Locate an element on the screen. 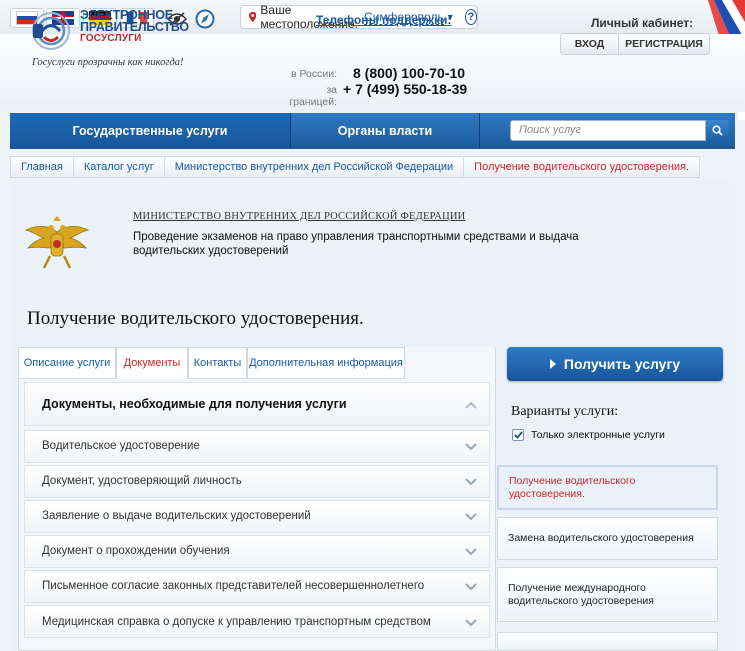 This screenshot has width=745, height=651. variants-title: Варианты услуги: is located at coordinates (565, 411).